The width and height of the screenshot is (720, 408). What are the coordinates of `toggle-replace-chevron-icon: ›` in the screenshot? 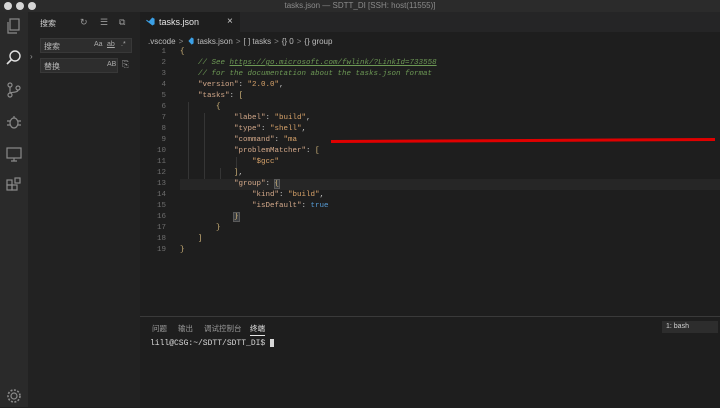 It's located at (31, 56).